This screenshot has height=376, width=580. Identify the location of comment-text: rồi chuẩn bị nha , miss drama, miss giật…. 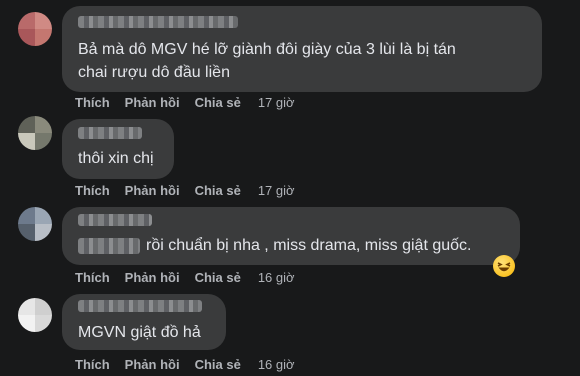
(309, 245).